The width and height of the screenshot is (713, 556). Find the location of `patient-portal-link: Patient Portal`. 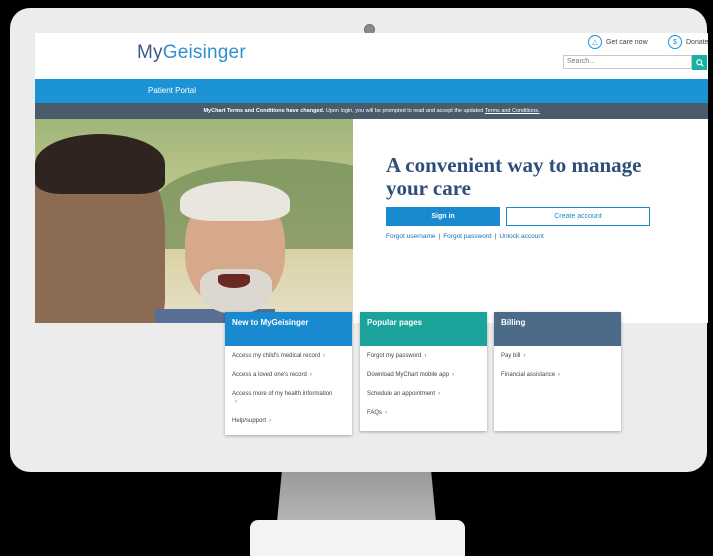

patient-portal-link: Patient Portal is located at coordinates (172, 90).